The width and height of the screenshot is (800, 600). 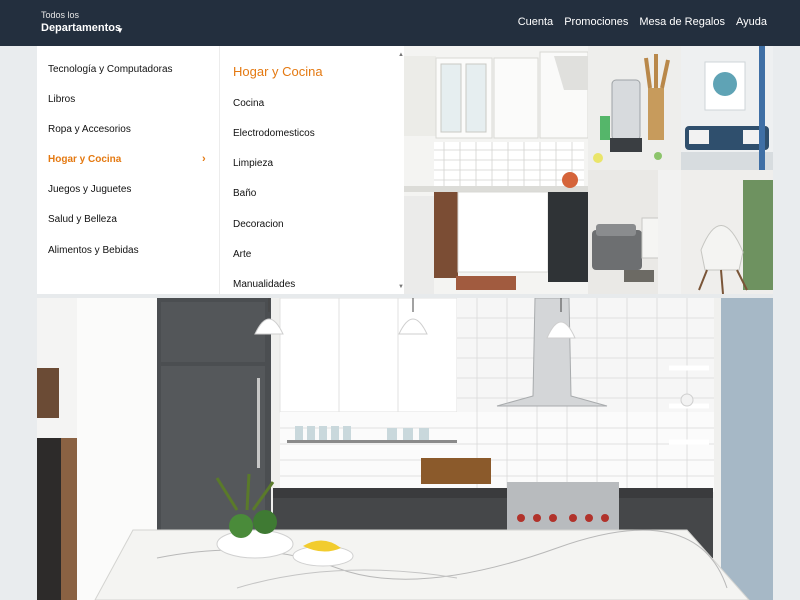 I want to click on subcategory-manualidades: Manualidades, so click(x=264, y=284).